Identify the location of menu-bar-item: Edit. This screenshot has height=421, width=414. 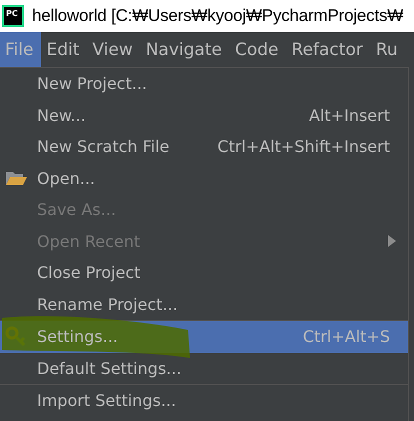
(64, 49).